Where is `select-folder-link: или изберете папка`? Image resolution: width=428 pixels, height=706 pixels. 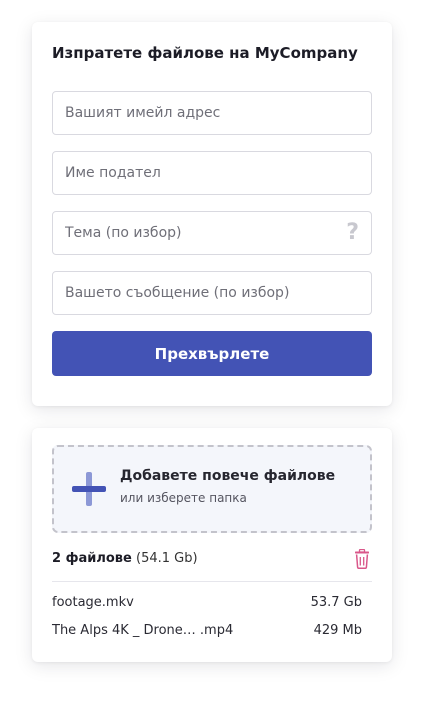
select-folder-link: или изберете папка is located at coordinates (183, 498).